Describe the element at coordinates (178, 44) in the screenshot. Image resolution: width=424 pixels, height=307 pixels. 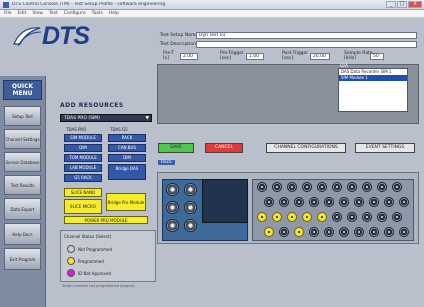
I see `test-description-label: Test Description` at that location.